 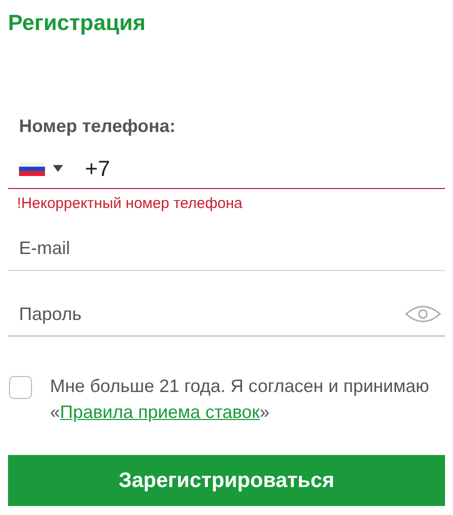 What do you see at coordinates (226, 249) in the screenshot?
I see `email-field: E-mail` at bounding box center [226, 249].